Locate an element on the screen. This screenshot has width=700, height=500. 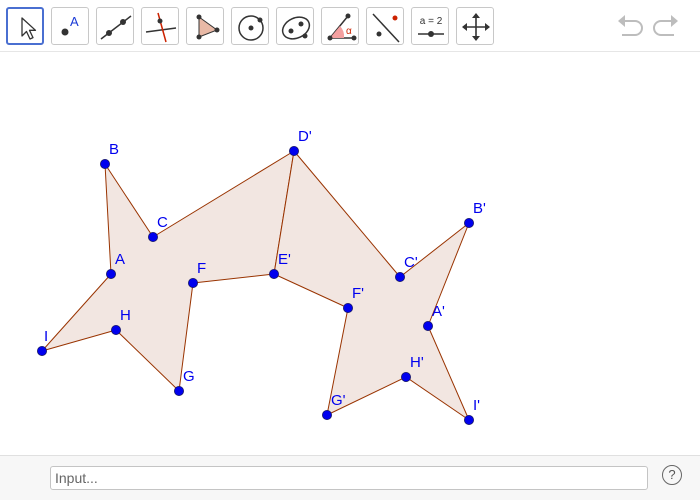
perpendicular-line-icon is located at coordinates (161, 27).